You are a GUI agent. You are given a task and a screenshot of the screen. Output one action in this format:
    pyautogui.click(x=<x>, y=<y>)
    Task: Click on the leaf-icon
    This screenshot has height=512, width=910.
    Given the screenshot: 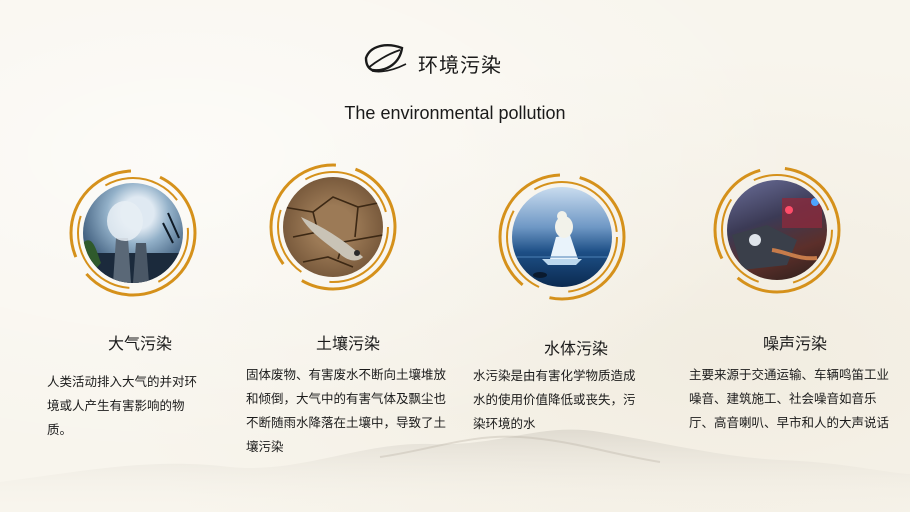 What is the action you would take?
    pyautogui.click(x=385, y=58)
    